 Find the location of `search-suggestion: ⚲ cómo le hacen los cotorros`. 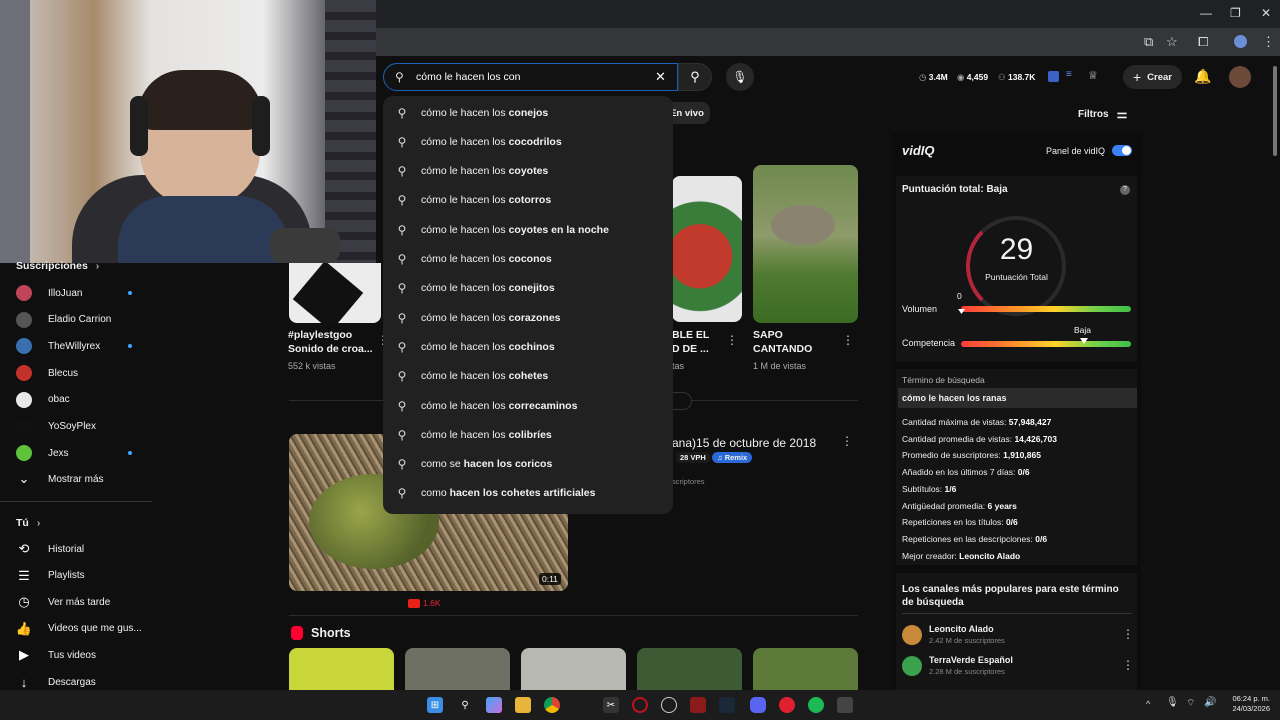

search-suggestion: ⚲ cómo le hacen los cotorros is located at coordinates (528, 200).